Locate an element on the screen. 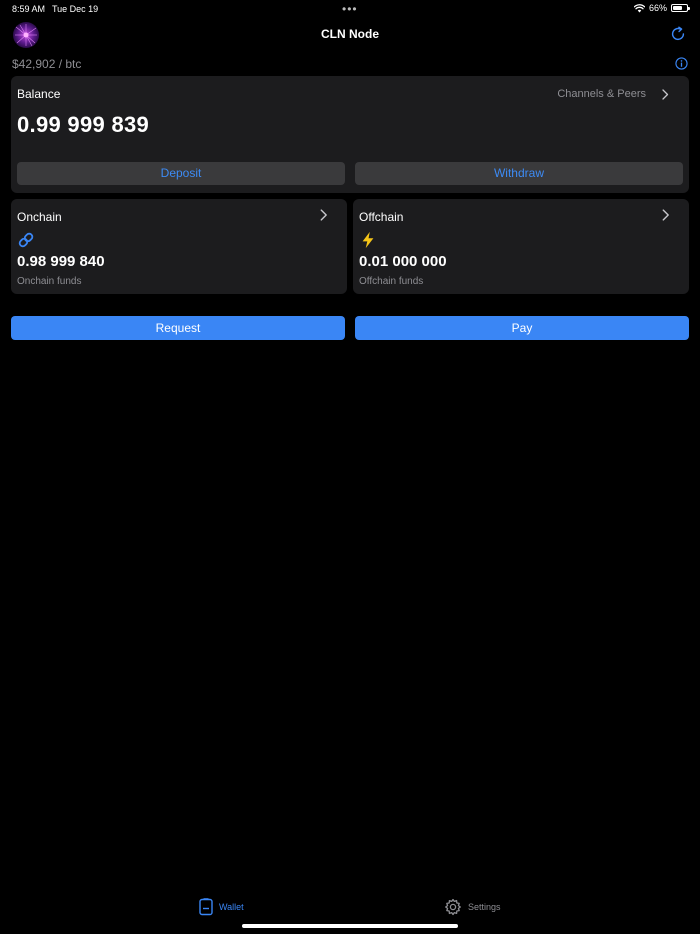 The width and height of the screenshot is (700, 934). wallet-icon is located at coordinates (206, 907).